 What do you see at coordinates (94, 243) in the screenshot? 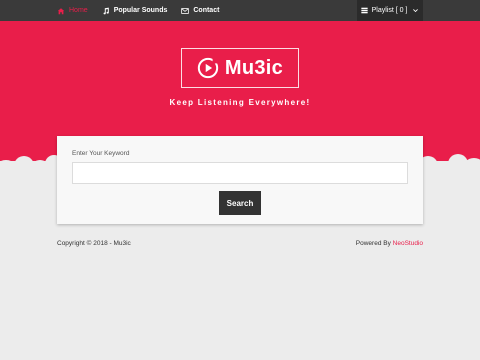
I see `copyright-text: Copyright © 2018 - Mu3ic` at bounding box center [94, 243].